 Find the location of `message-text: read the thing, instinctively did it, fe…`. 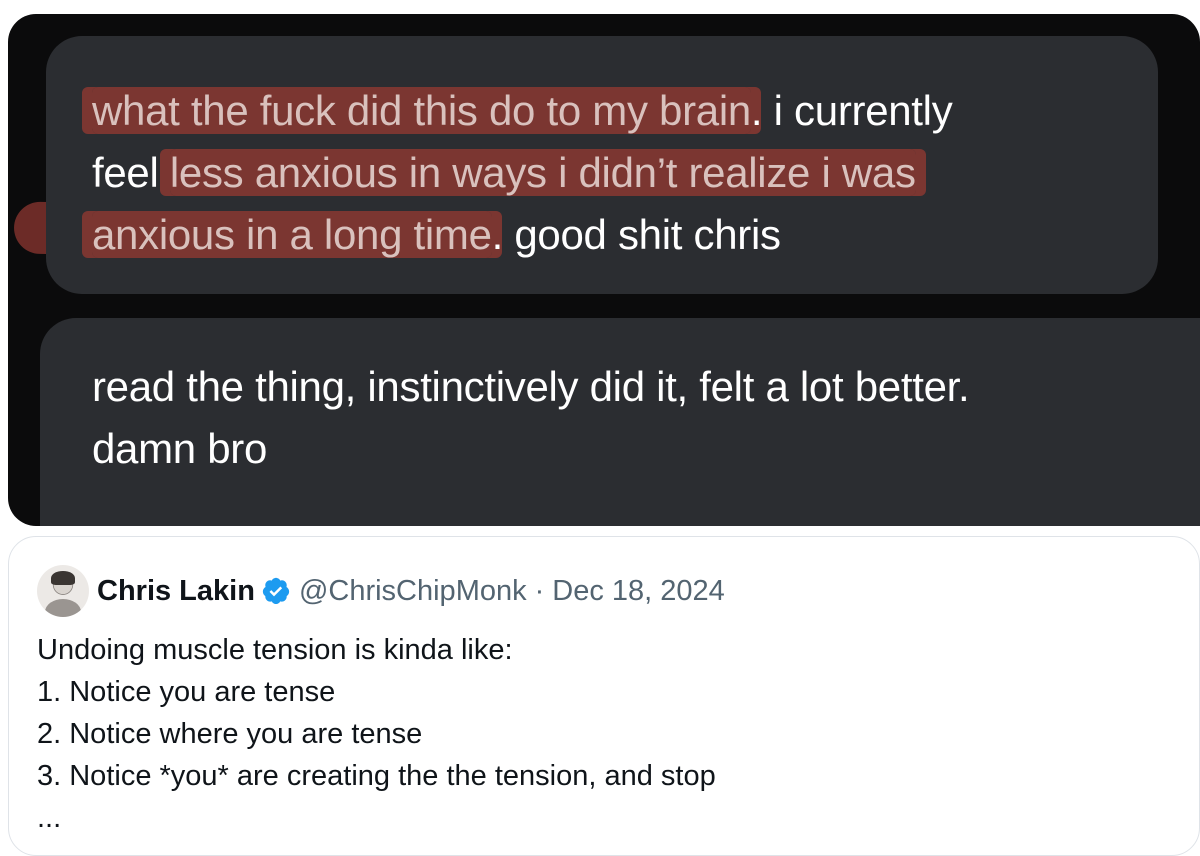

message-text: read the thing, instinctively did it, fe… is located at coordinates (631, 418).